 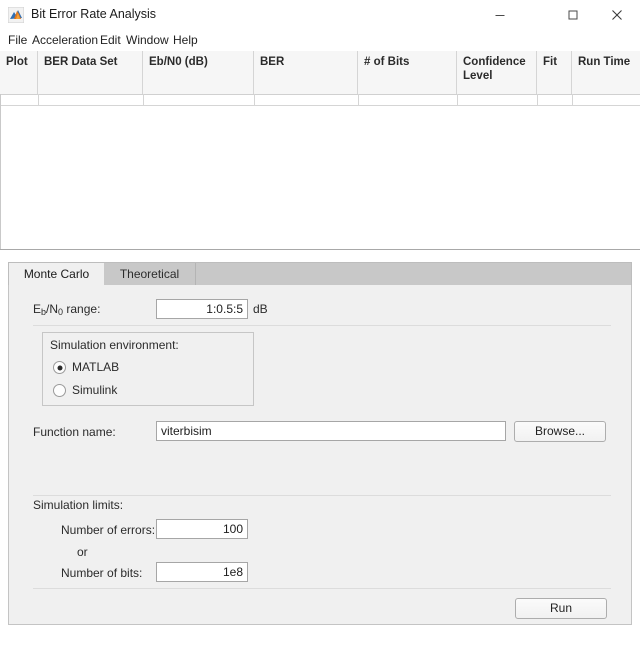 What do you see at coordinates (102, 573) in the screenshot?
I see `number-of-bits-label: Number of bits:` at bounding box center [102, 573].